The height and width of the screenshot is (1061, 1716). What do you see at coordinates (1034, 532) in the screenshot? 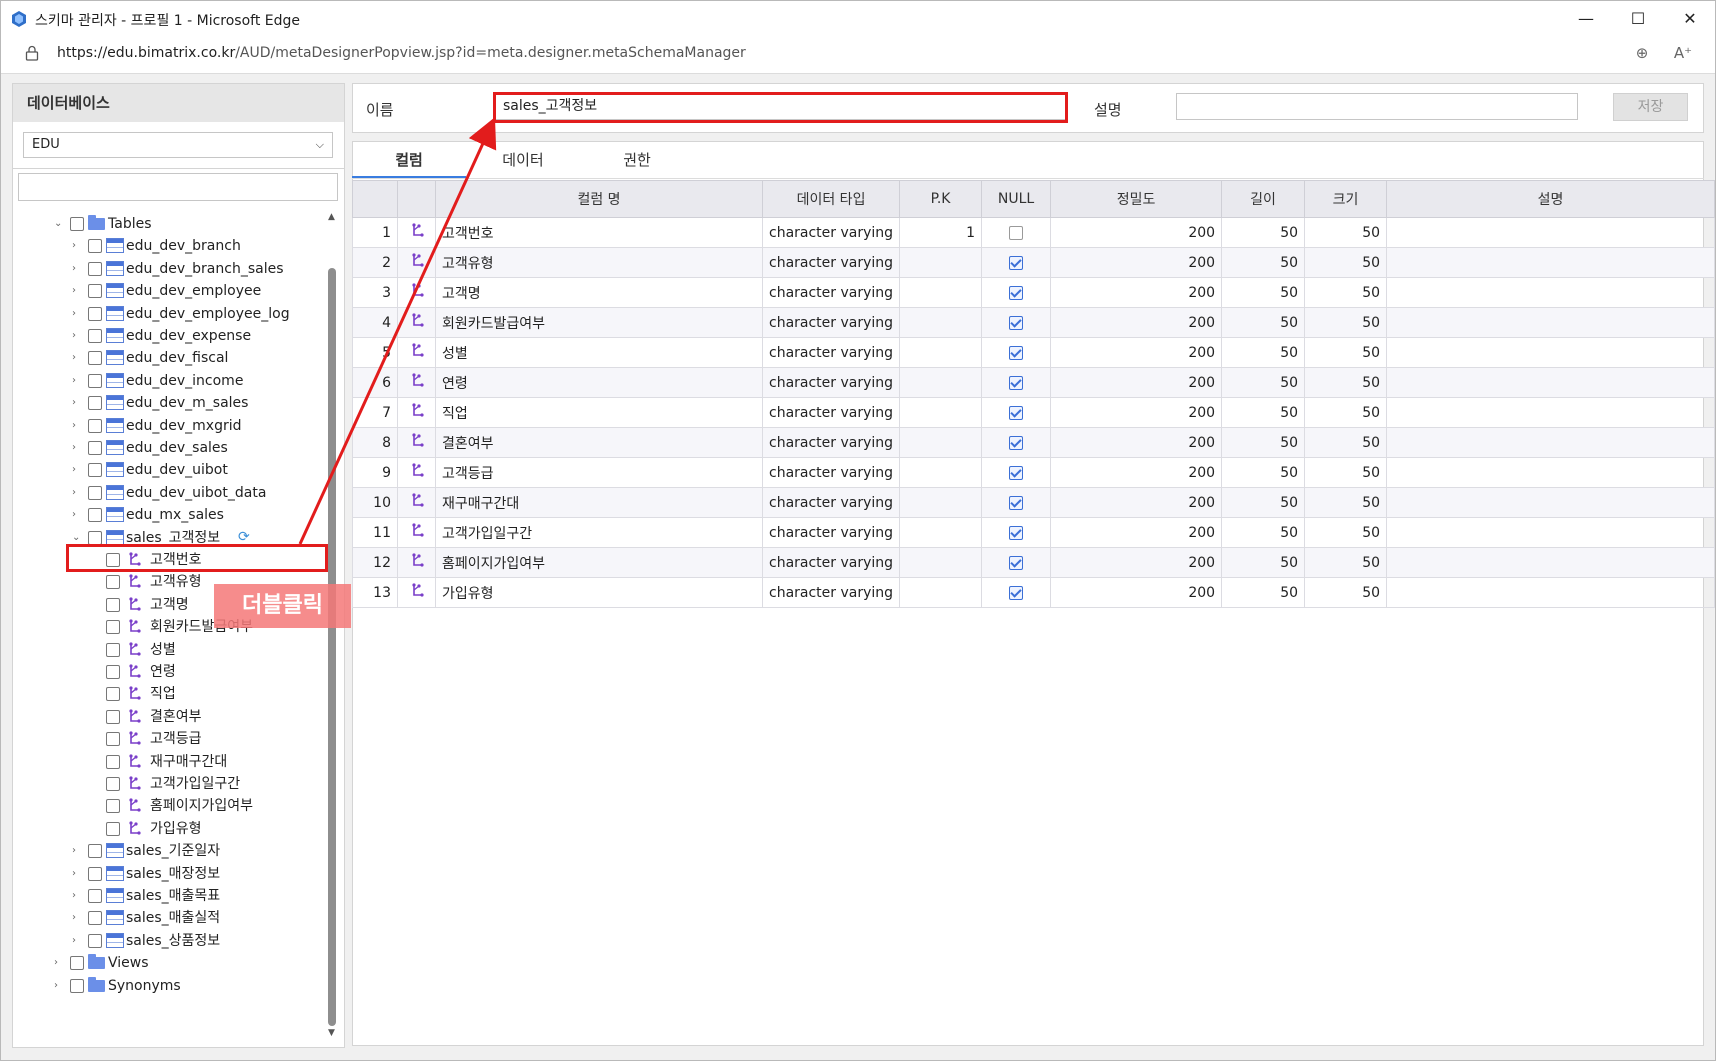
I see `table-row: 11 고객가입일구간 character varying 200 50 50` at bounding box center [1034, 532].